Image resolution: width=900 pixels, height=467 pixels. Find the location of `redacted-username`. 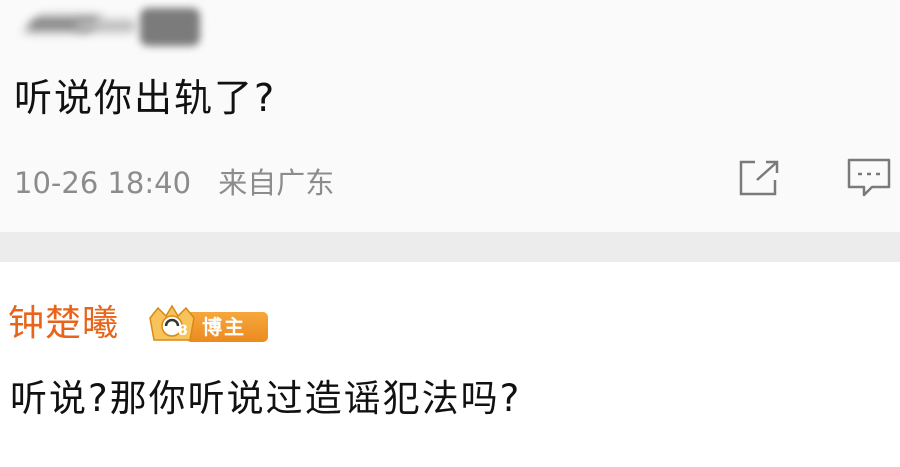

redacted-username is located at coordinates (113, 28).